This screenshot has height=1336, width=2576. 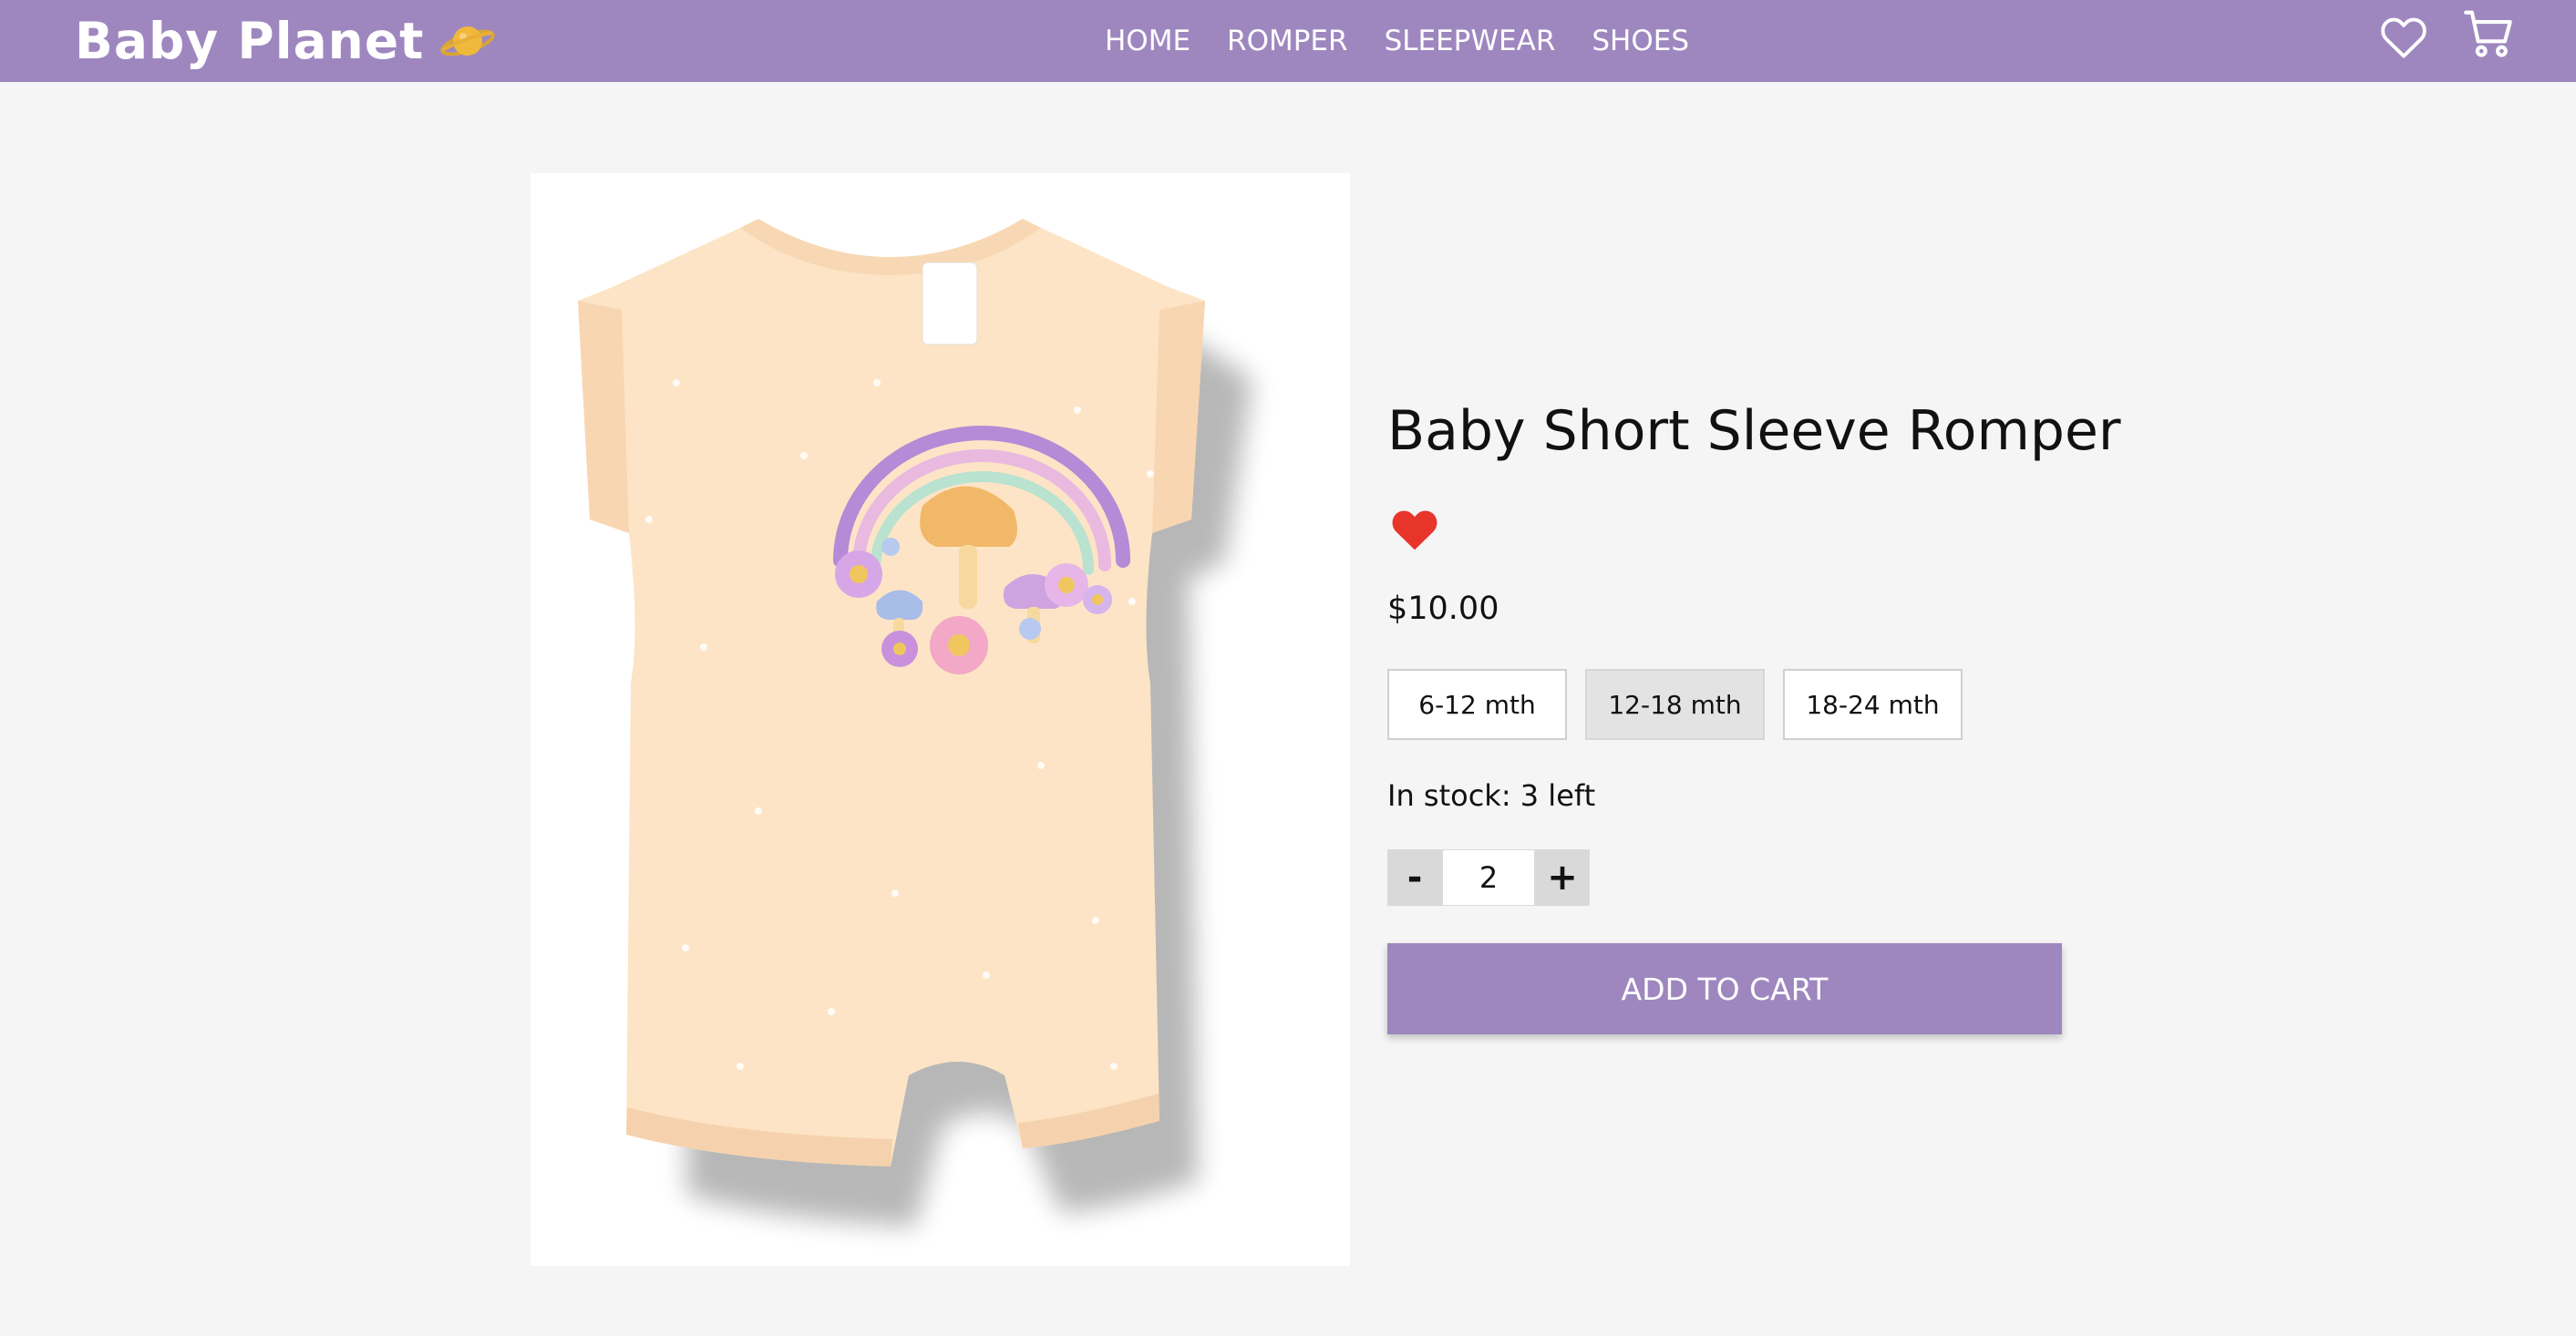 I want to click on main-nav: HOME ROMPER SLEEPWEAR SHOES, so click(x=1397, y=41).